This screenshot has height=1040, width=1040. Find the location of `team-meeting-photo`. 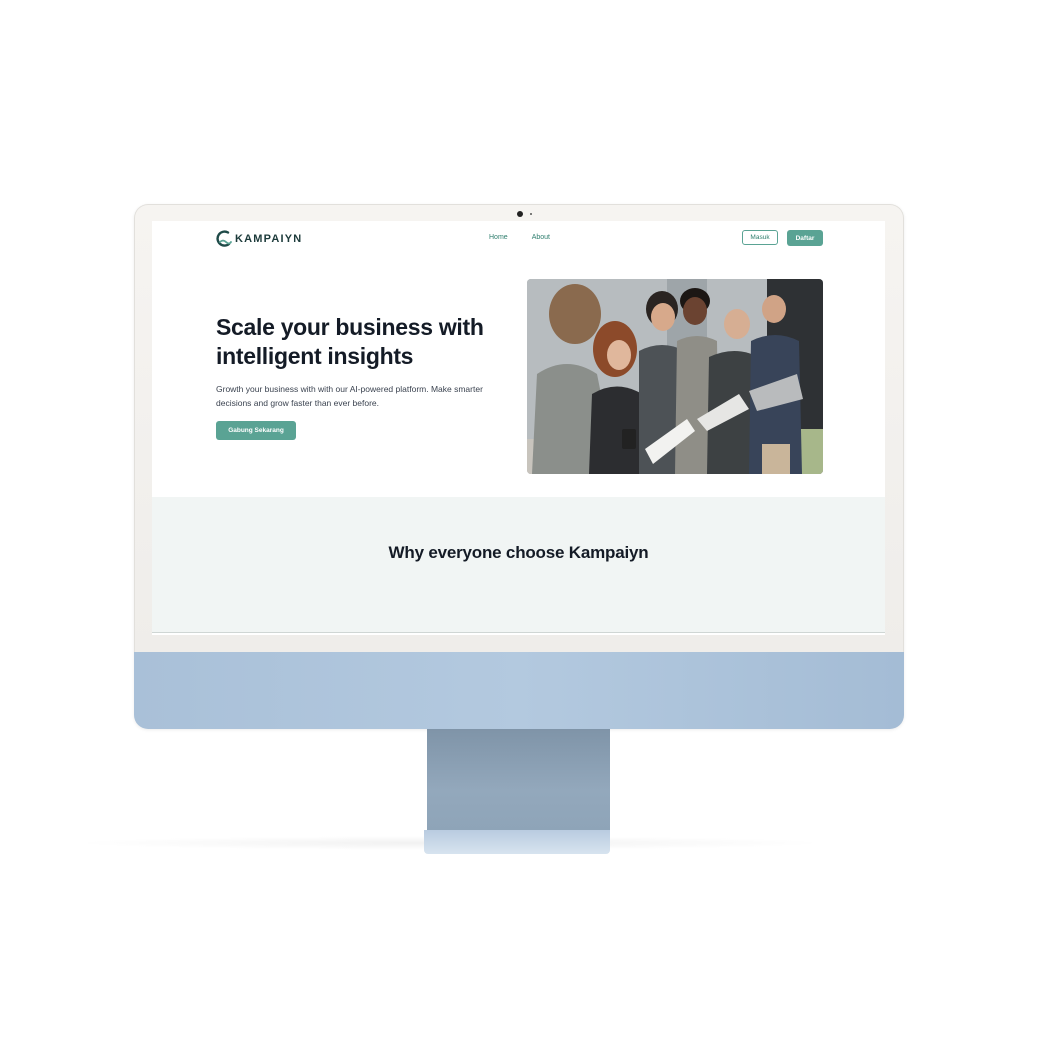

team-meeting-photo is located at coordinates (675, 376).